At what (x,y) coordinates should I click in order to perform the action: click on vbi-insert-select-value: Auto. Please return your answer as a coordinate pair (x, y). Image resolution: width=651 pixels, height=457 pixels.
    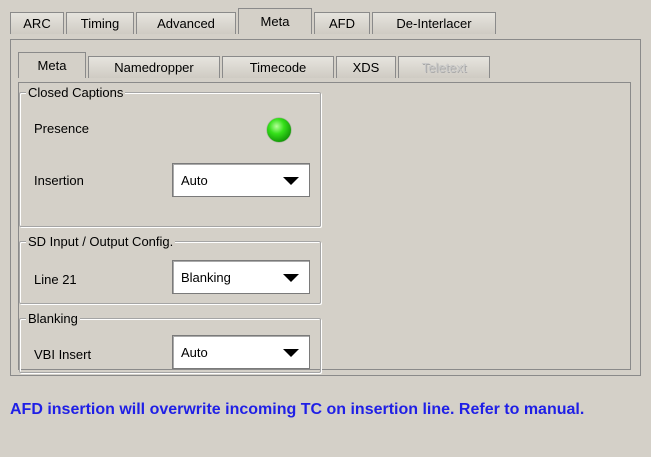
    Looking at the image, I should click on (194, 352).